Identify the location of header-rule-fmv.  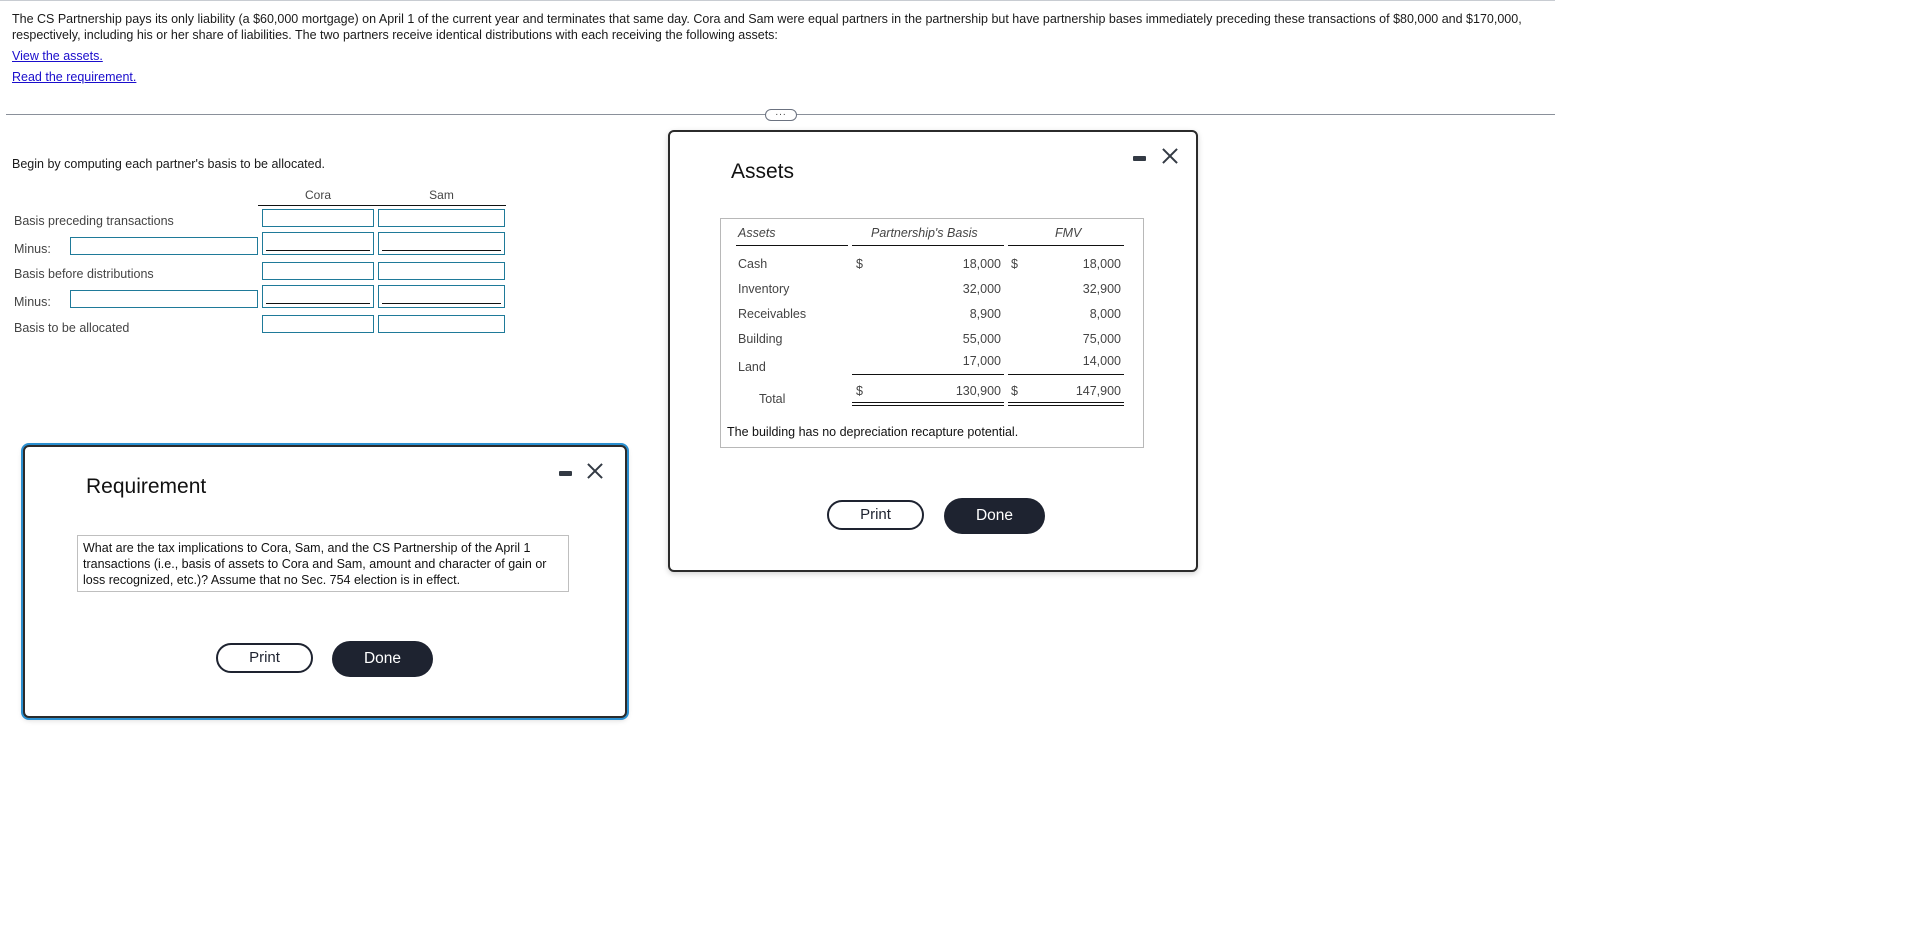
(1066, 245).